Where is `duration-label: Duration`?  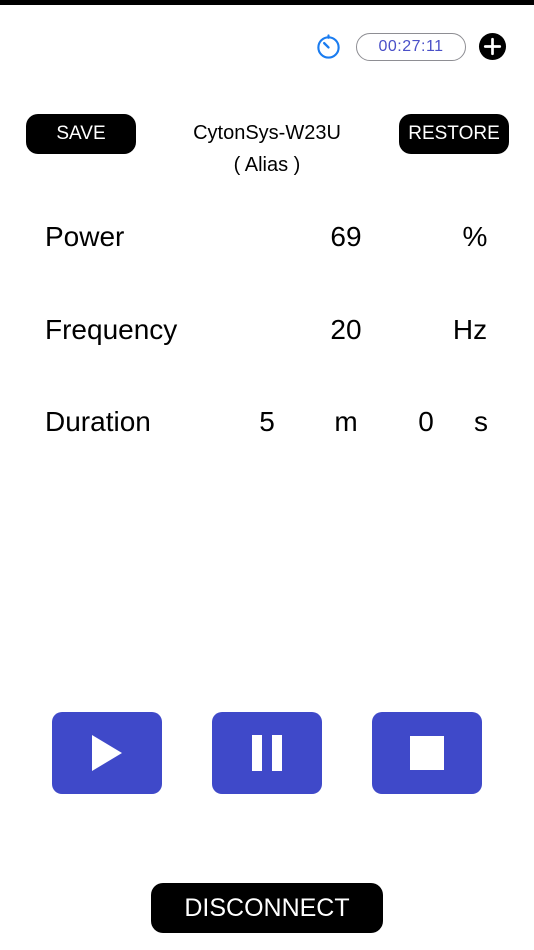
duration-label: Duration is located at coordinates (98, 421).